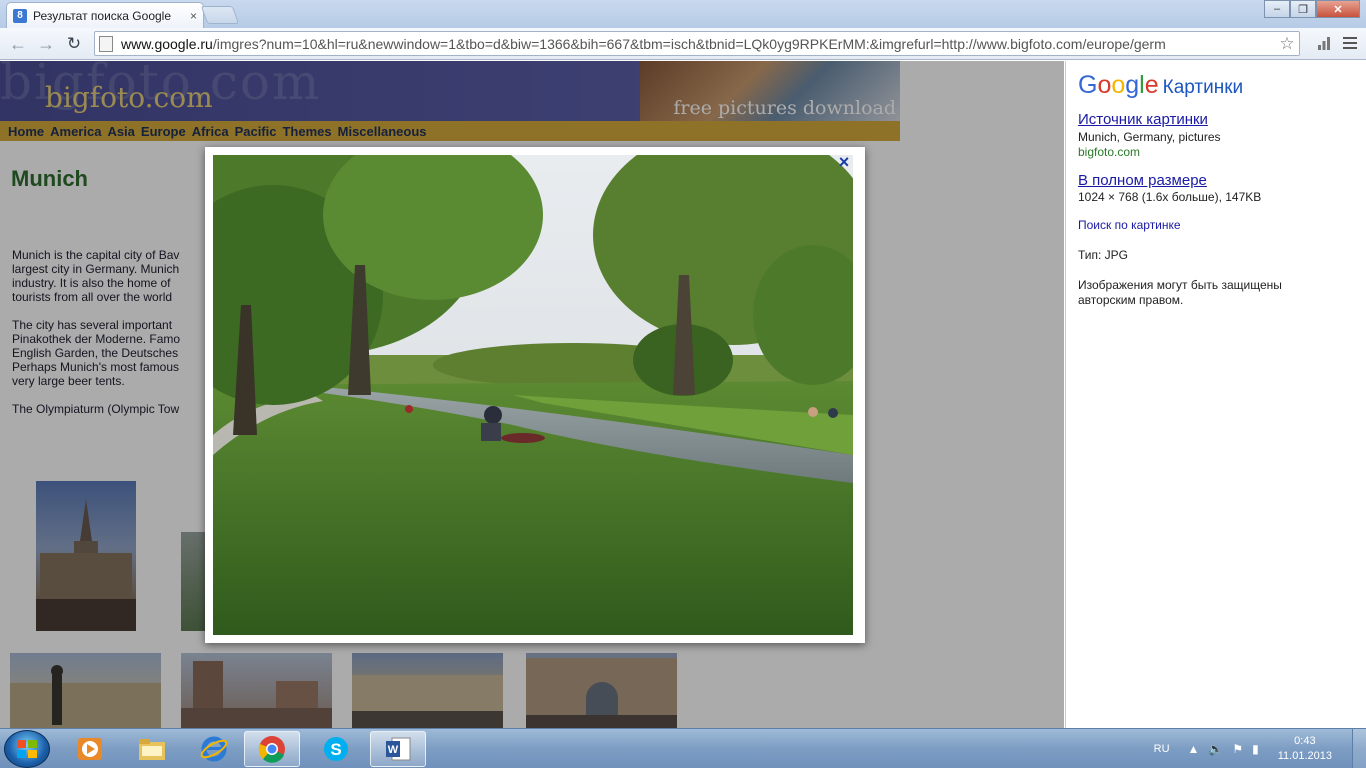  I want to click on full-size-details: 1024 × 768 (1.6x больше), 147KB, so click(1170, 197).